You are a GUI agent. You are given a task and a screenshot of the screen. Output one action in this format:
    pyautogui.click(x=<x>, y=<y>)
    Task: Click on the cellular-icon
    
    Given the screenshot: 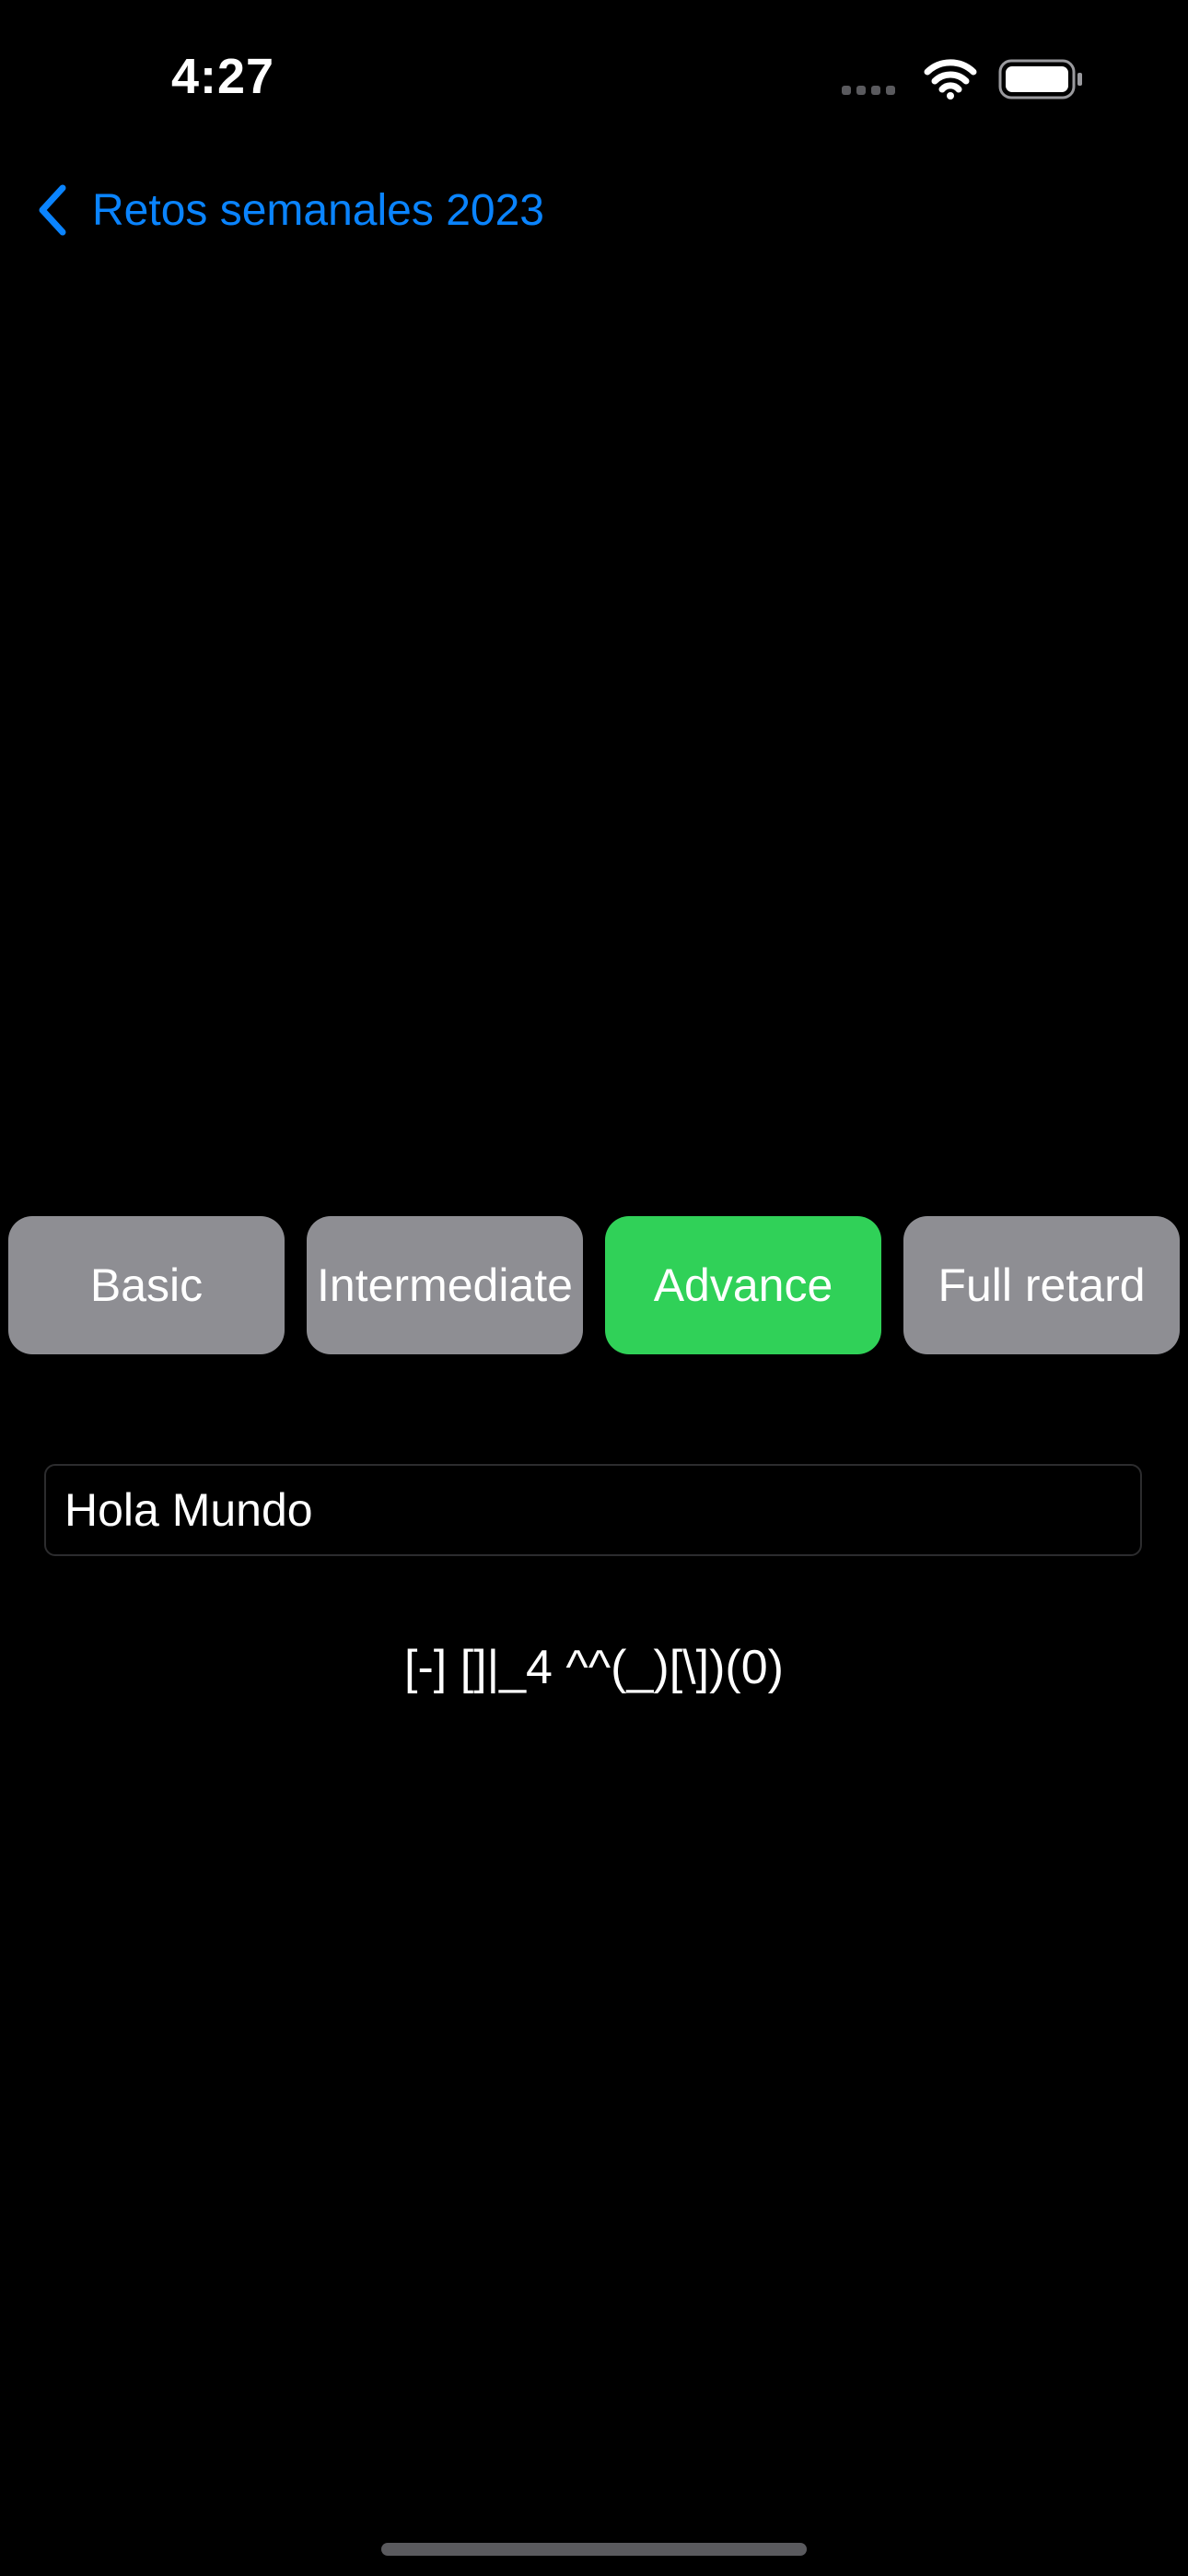 What is the action you would take?
    pyautogui.click(x=869, y=90)
    